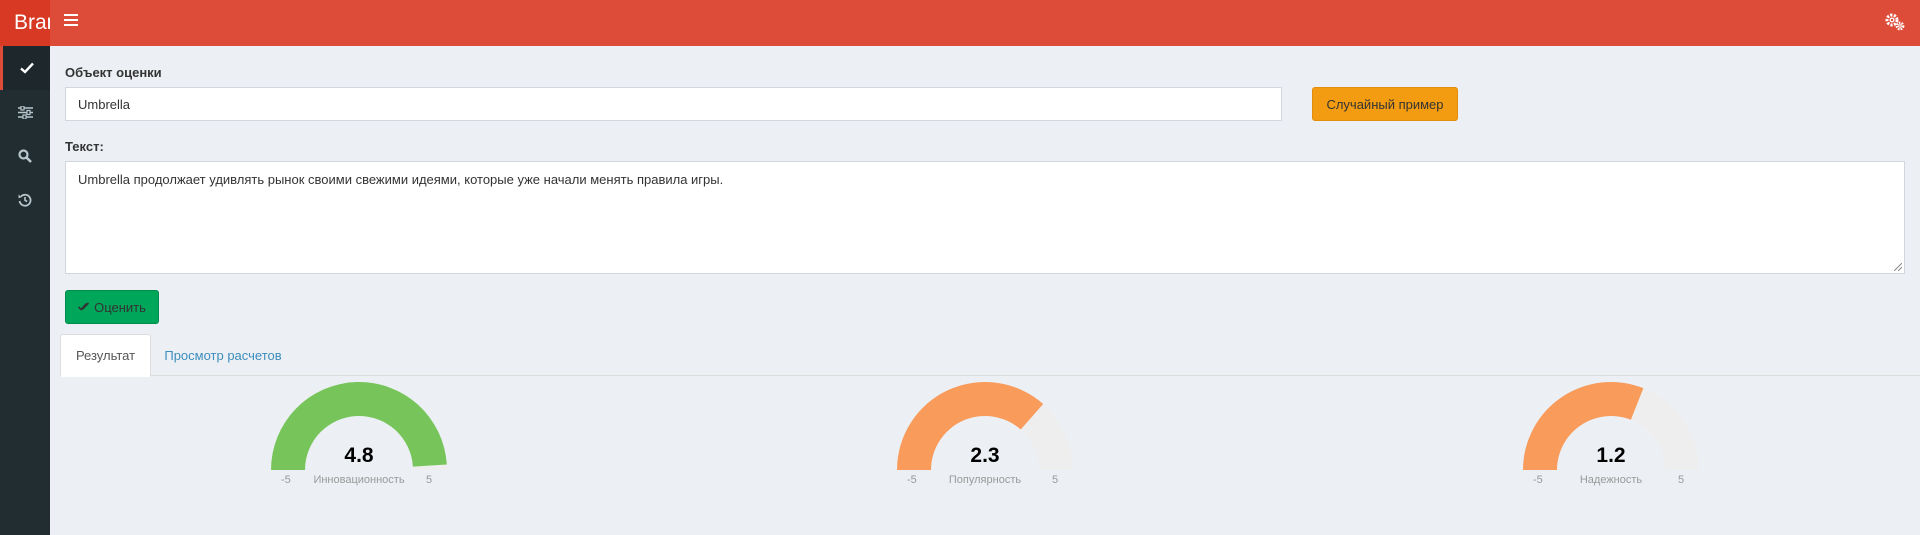  I want to click on tab-calculations-label: Просмотр расчетов, so click(223, 355).